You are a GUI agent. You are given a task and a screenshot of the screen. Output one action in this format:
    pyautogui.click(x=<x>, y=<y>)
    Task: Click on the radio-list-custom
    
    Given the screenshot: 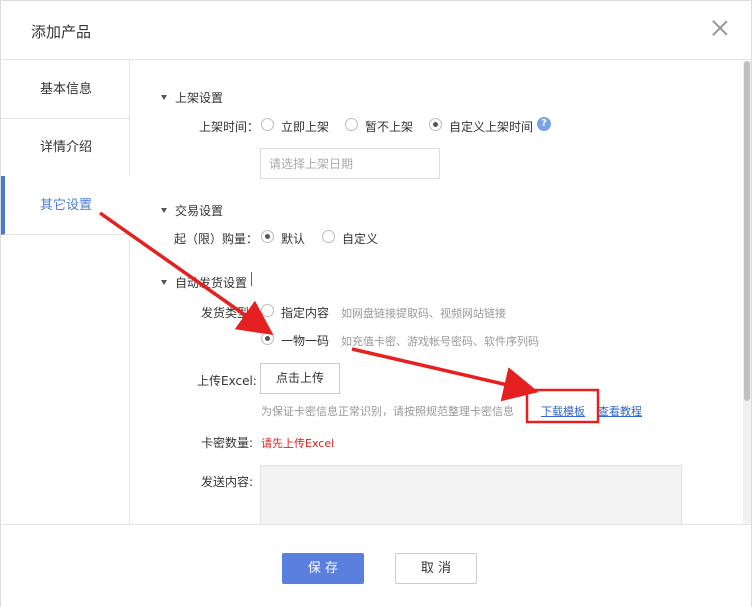 What is the action you would take?
    pyautogui.click(x=435, y=124)
    